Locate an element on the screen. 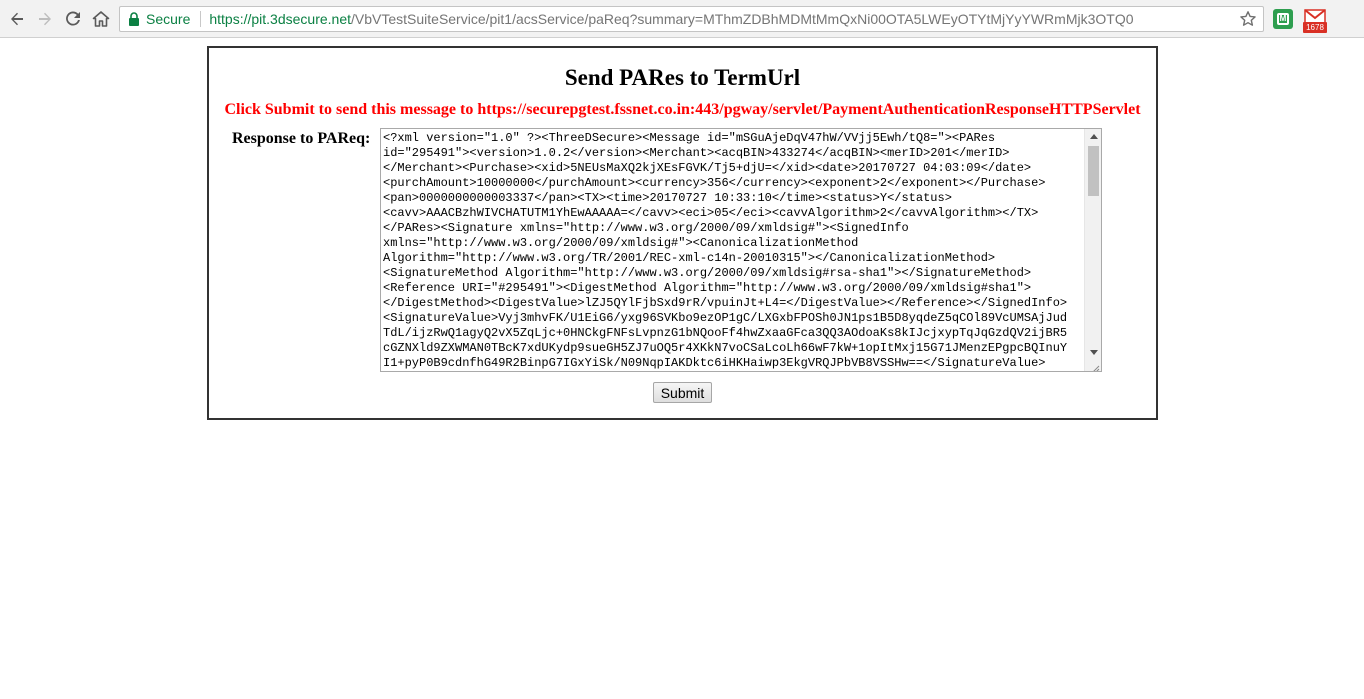  arrow-left-icon is located at coordinates (17, 19).